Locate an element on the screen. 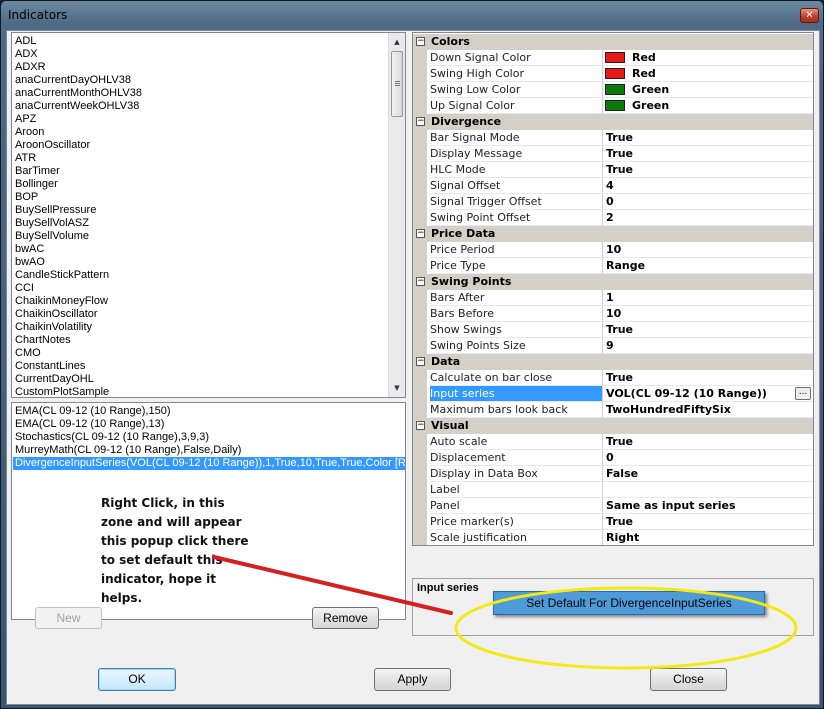 Image resolution: width=824 pixels, height=709 pixels. category-swing-points: − Swing Points is located at coordinates (613, 282).